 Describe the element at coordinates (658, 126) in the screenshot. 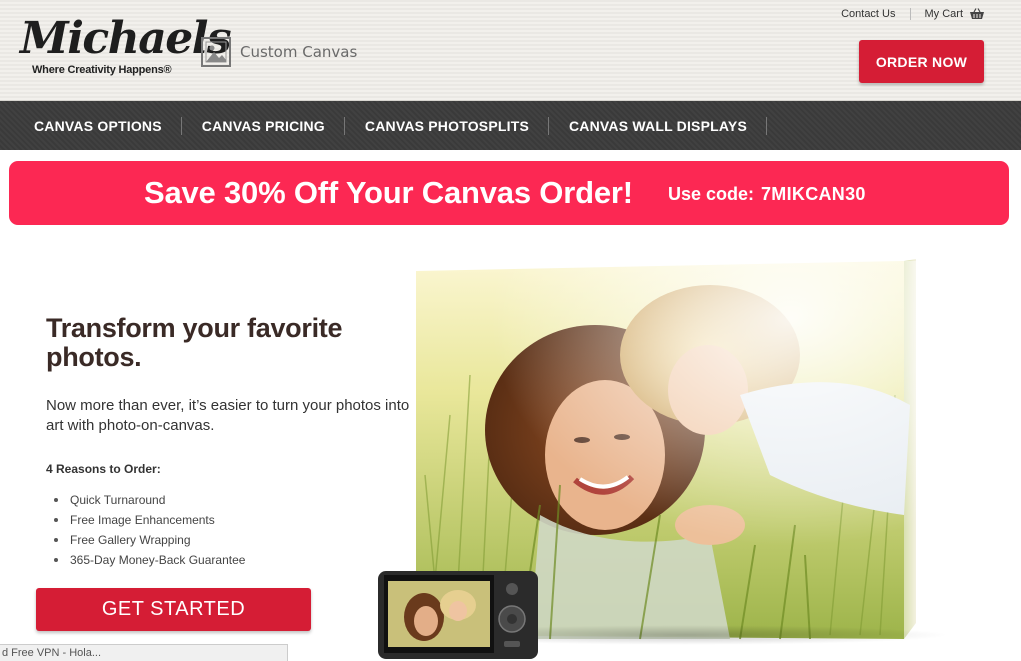

I see `nav-item-canvas-wall-displays: CANVAS WALL DISPLAYS` at that location.